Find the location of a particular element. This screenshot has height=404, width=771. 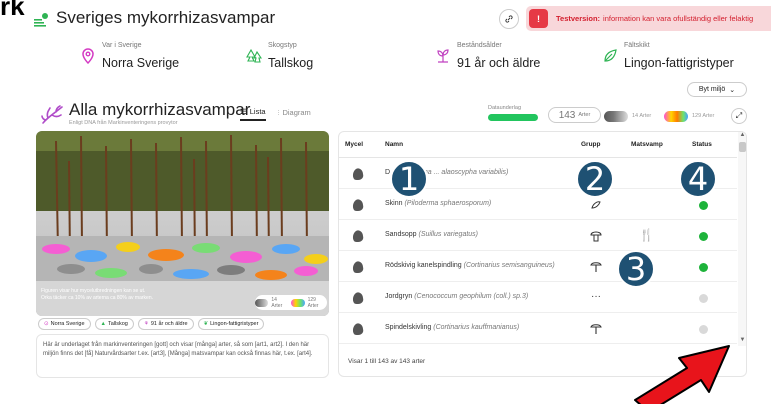

filter-forest-type-label: Skogstyp is located at coordinates (282, 45).